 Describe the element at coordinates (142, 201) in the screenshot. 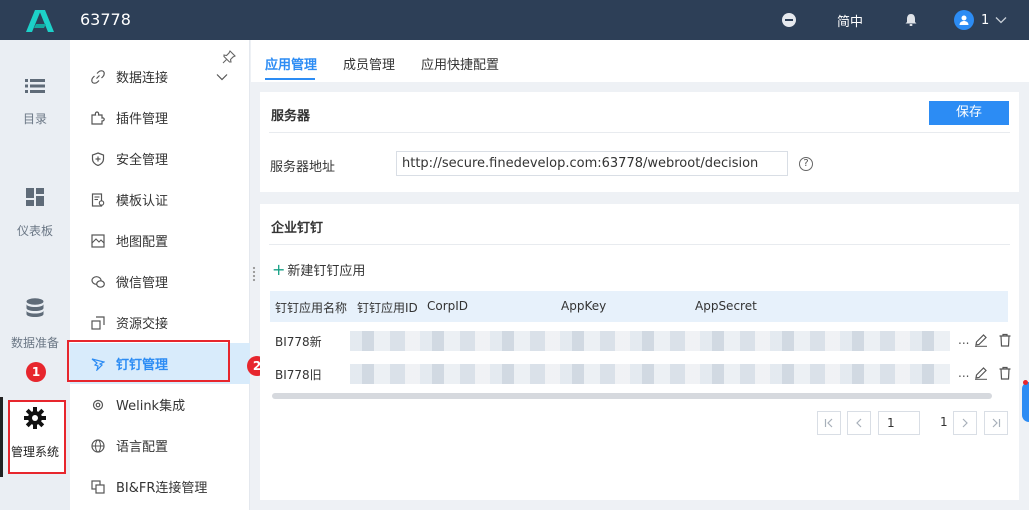

I see `menu-label: 模板认证` at that location.